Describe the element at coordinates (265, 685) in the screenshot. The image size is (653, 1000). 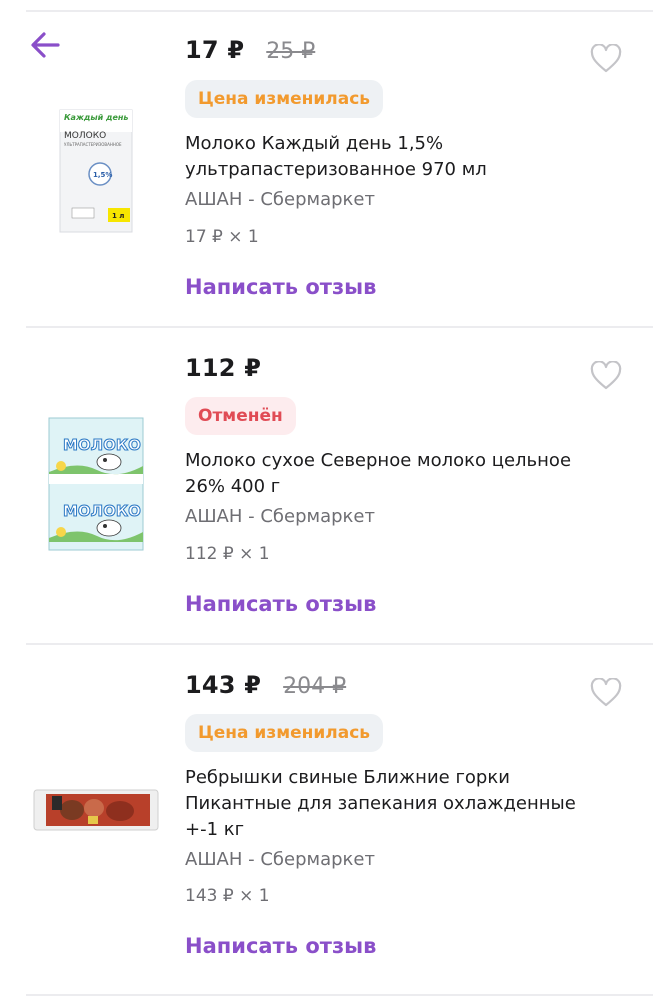
I see `price-row: 143 ₽ 204 ₽` at that location.